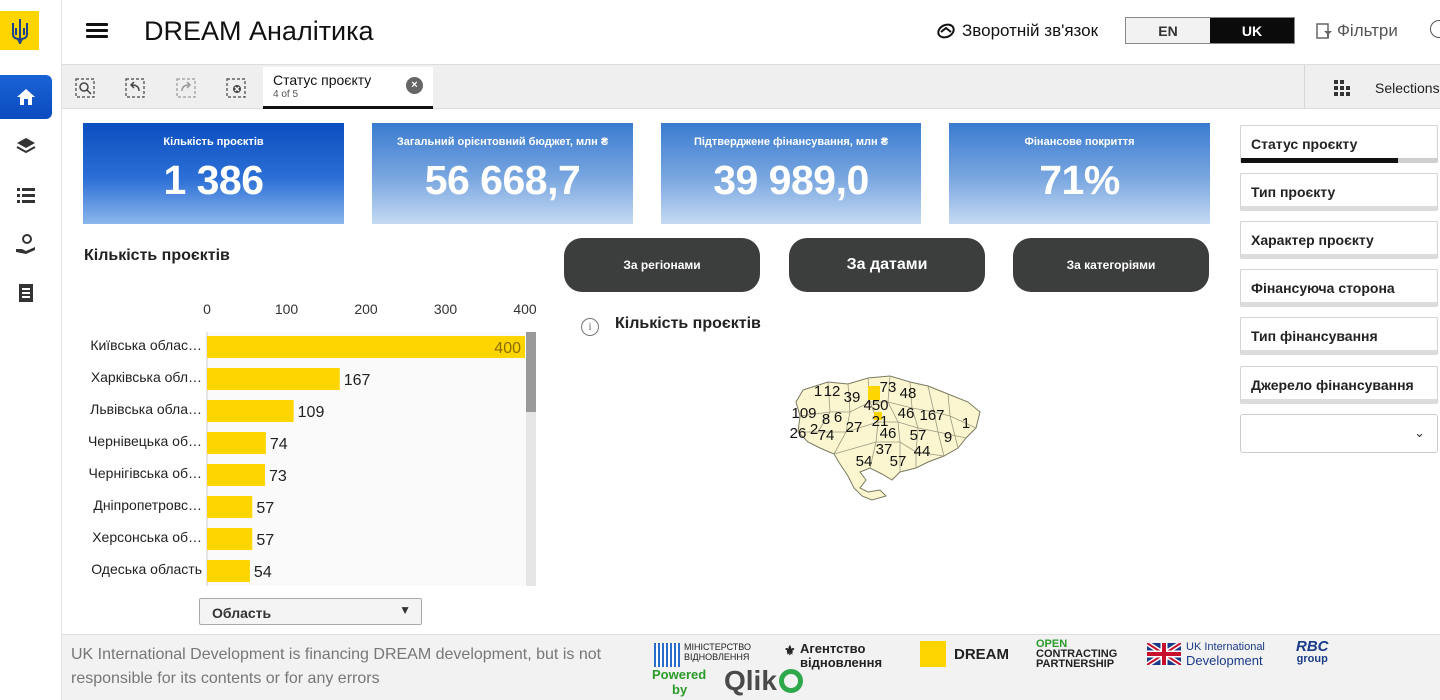 This screenshot has height=700, width=1440. Describe the element at coordinates (852, 397) in the screenshot. I see `map-region-value: 39` at that location.